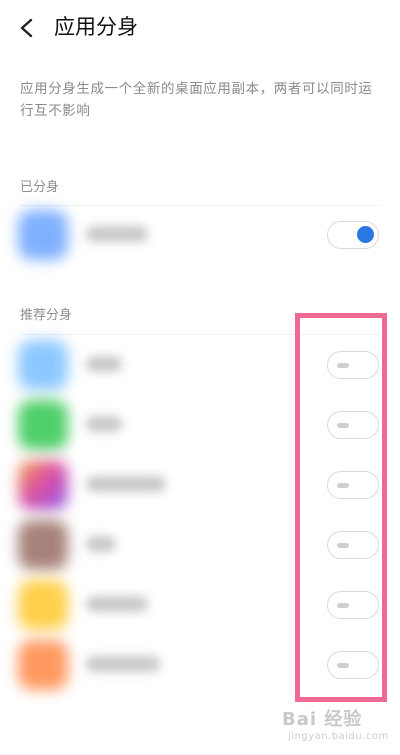 The width and height of the screenshot is (400, 755). What do you see at coordinates (200, 236) in the screenshot?
I see `list-item` at bounding box center [200, 236].